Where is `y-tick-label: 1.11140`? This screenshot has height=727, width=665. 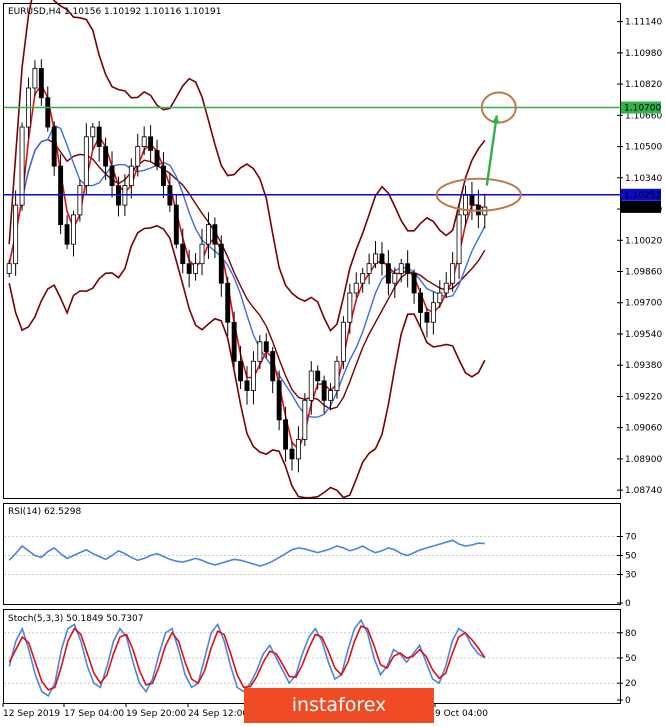 y-tick-label: 1.11140 is located at coordinates (643, 23).